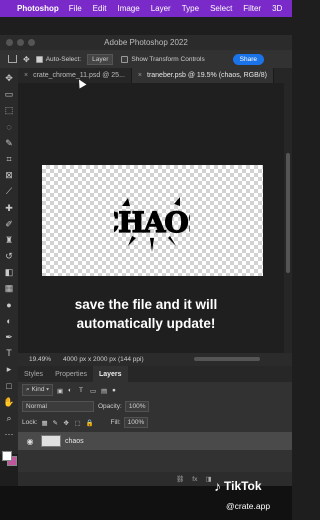 The image size is (320, 520). What do you see at coordinates (9, 402) in the screenshot?
I see `hand-tool-icon: ✋` at bounding box center [9, 402].